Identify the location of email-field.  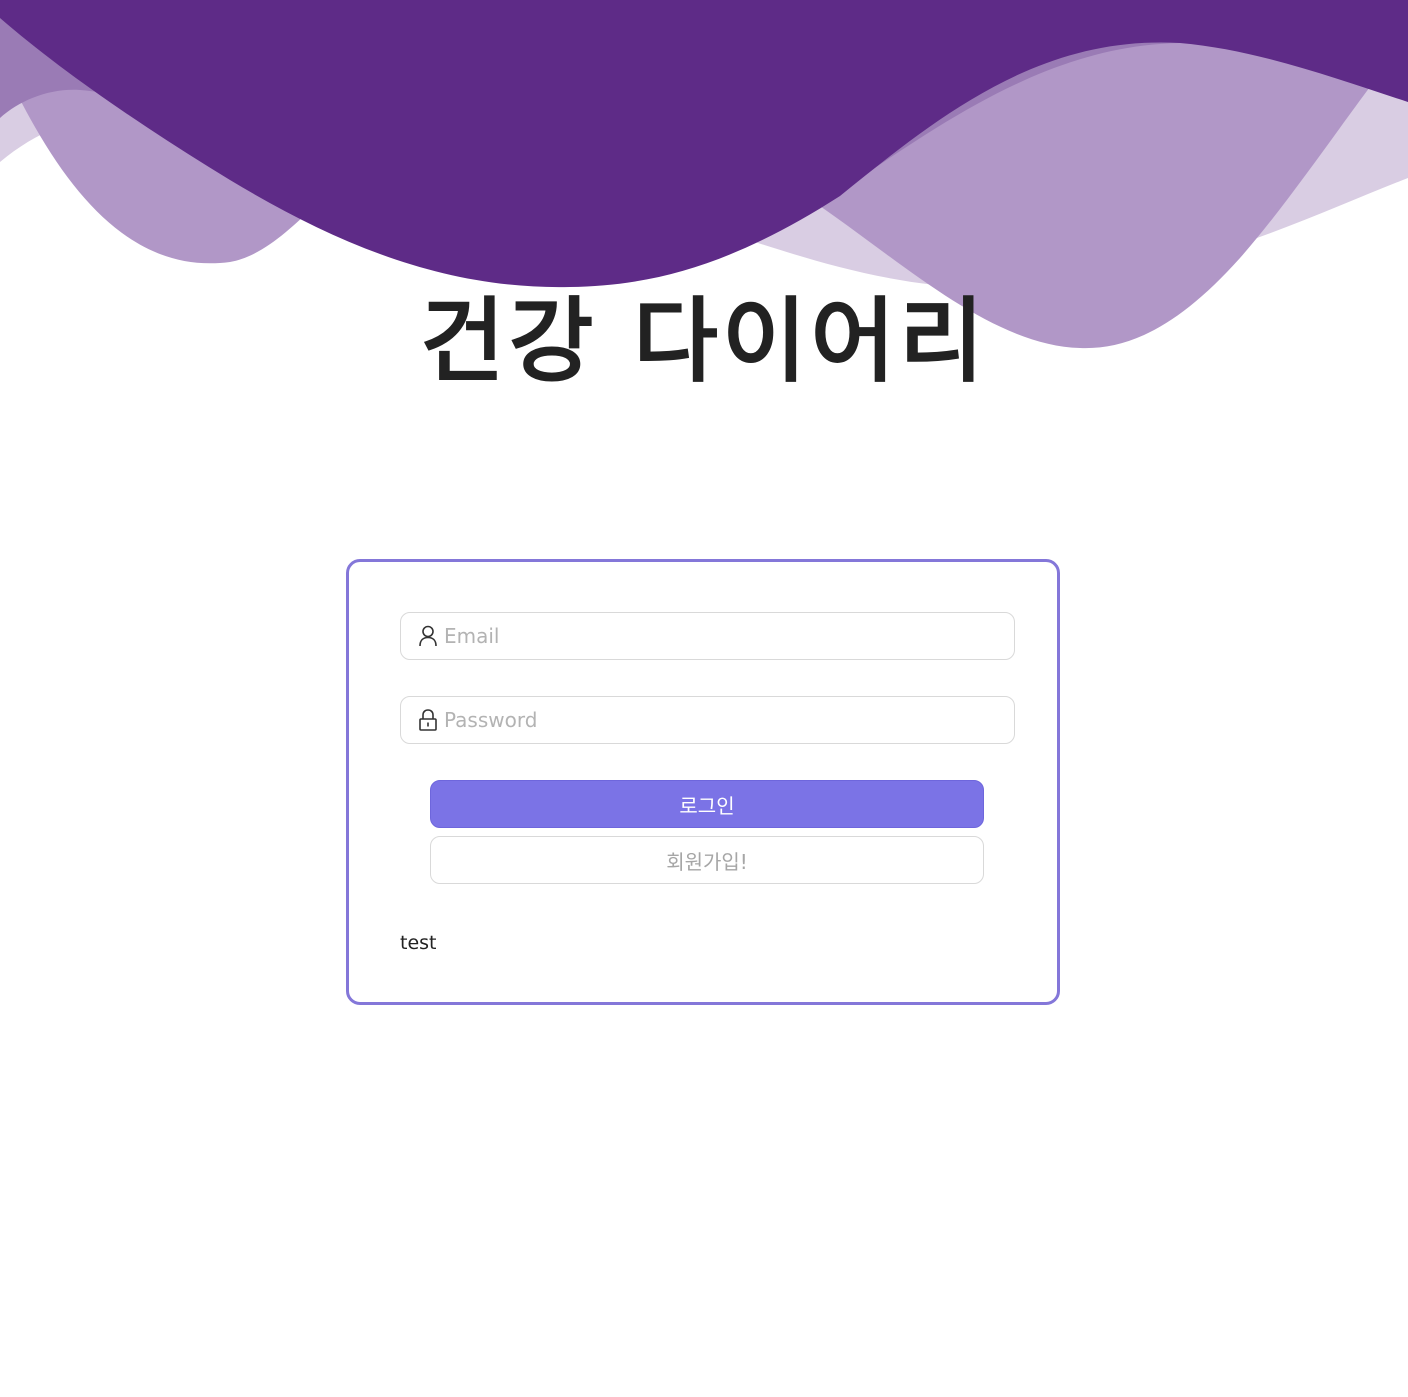
(707, 636).